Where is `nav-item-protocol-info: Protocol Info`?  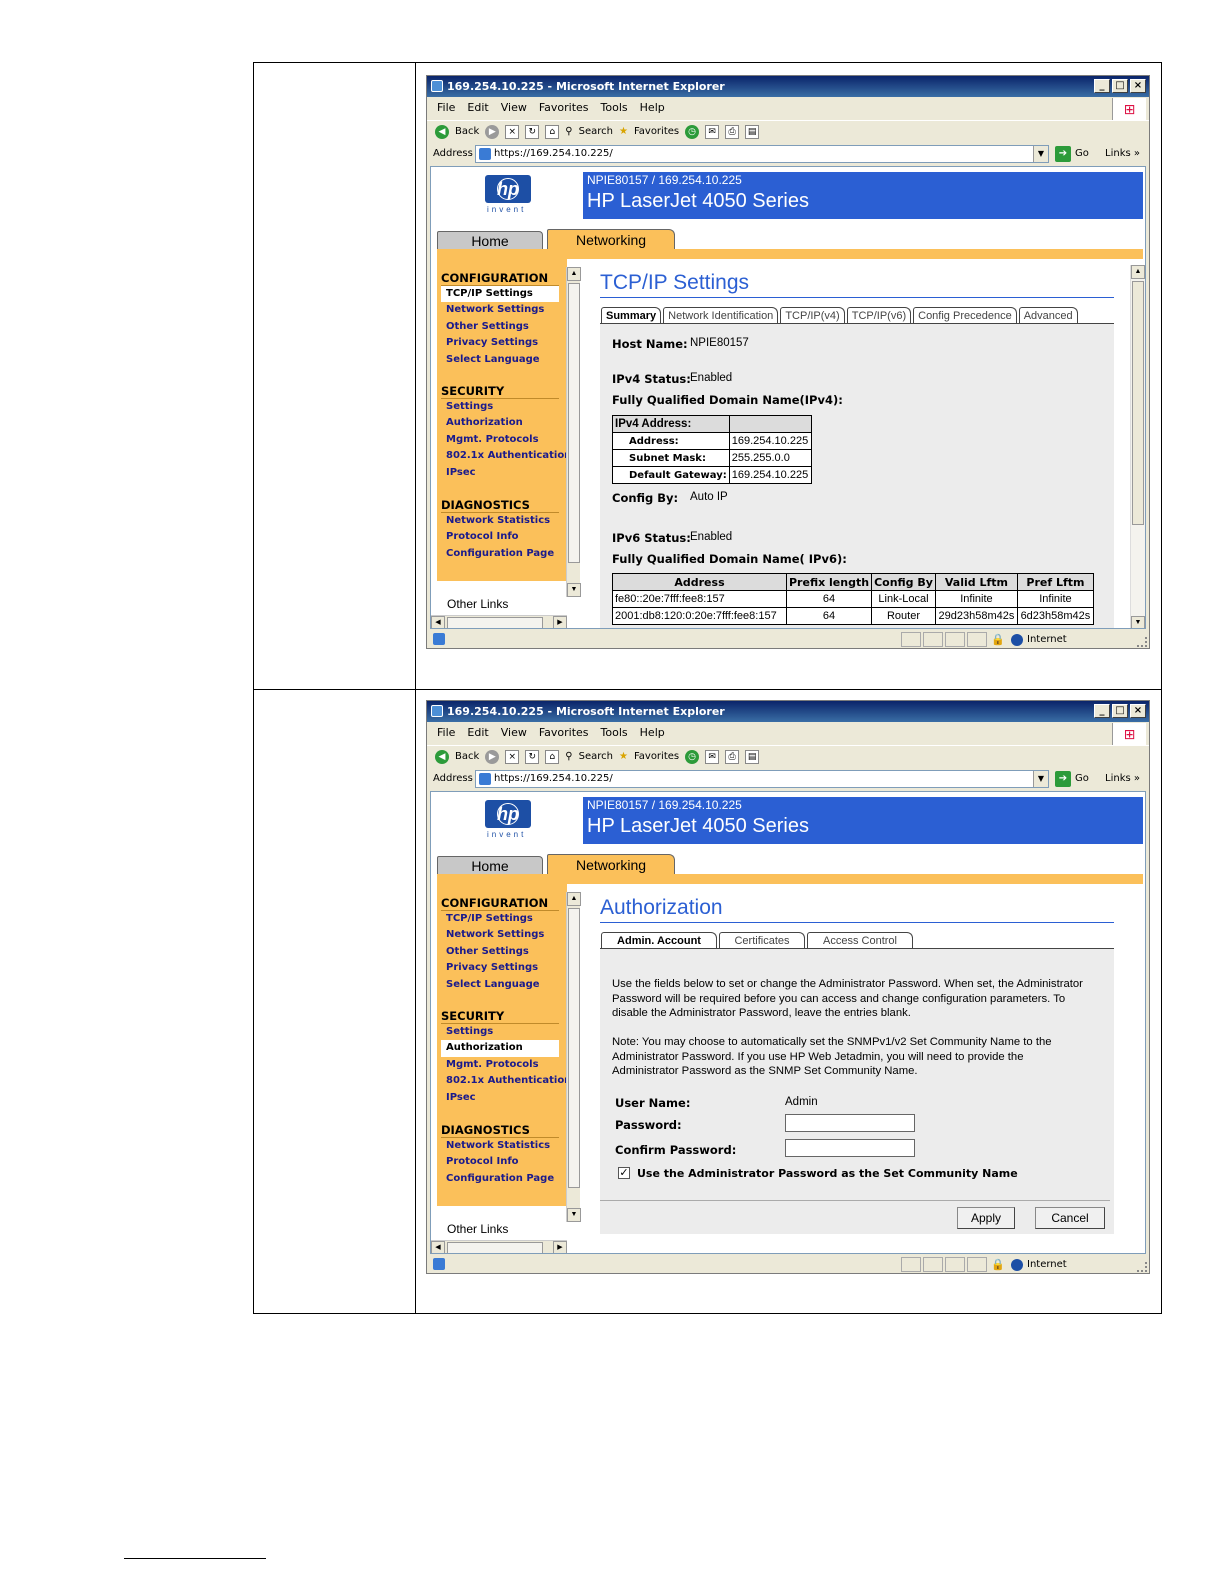 nav-item-protocol-info: Protocol Info is located at coordinates (500, 1162).